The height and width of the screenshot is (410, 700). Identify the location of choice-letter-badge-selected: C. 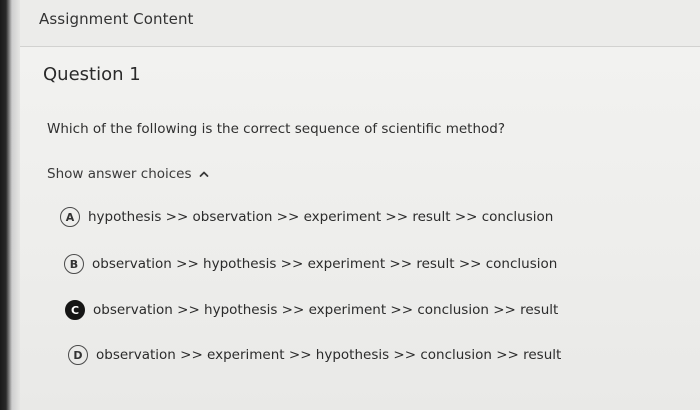
(75, 310).